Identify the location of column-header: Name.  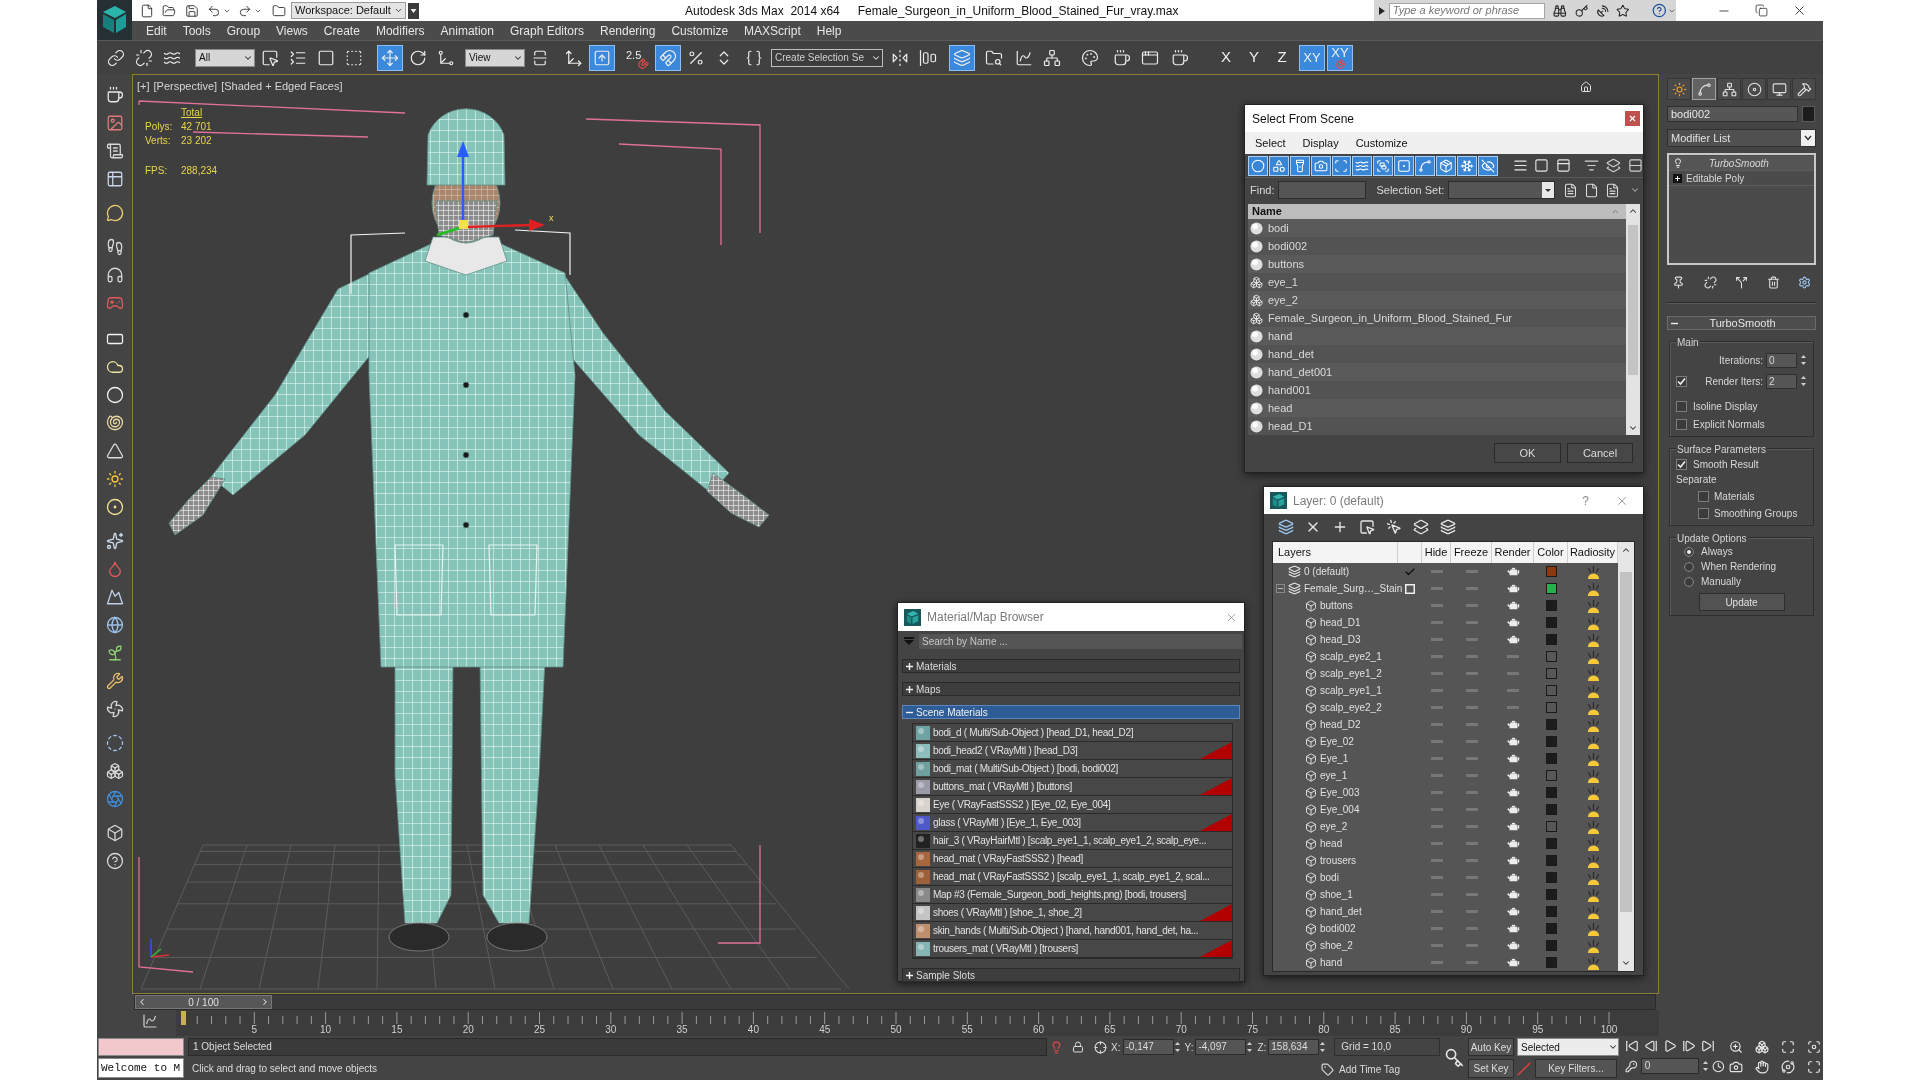
(1267, 211).